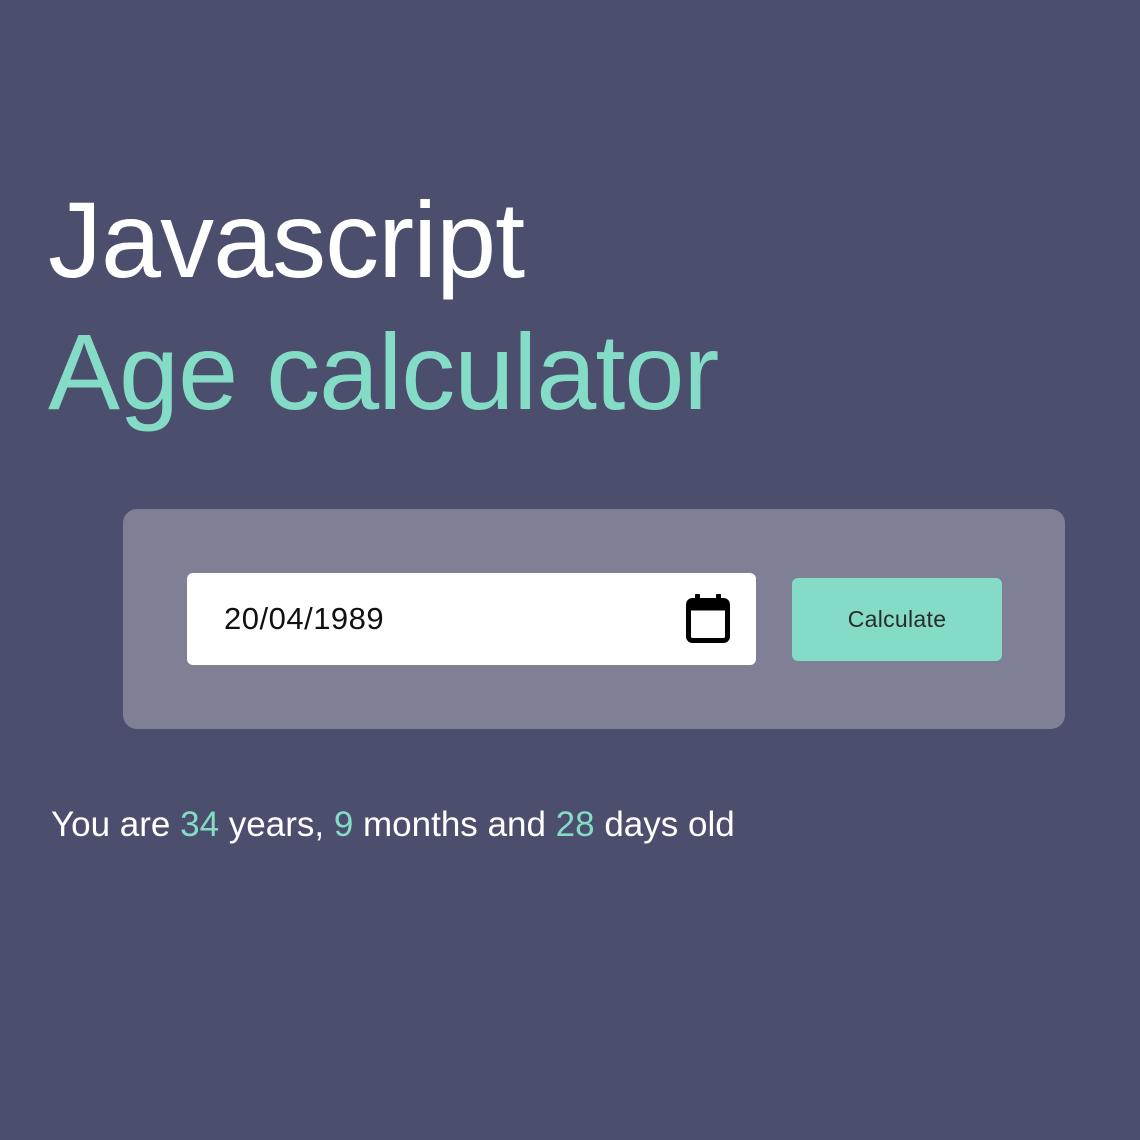  I want to click on result-days-value: 28, so click(575, 824).